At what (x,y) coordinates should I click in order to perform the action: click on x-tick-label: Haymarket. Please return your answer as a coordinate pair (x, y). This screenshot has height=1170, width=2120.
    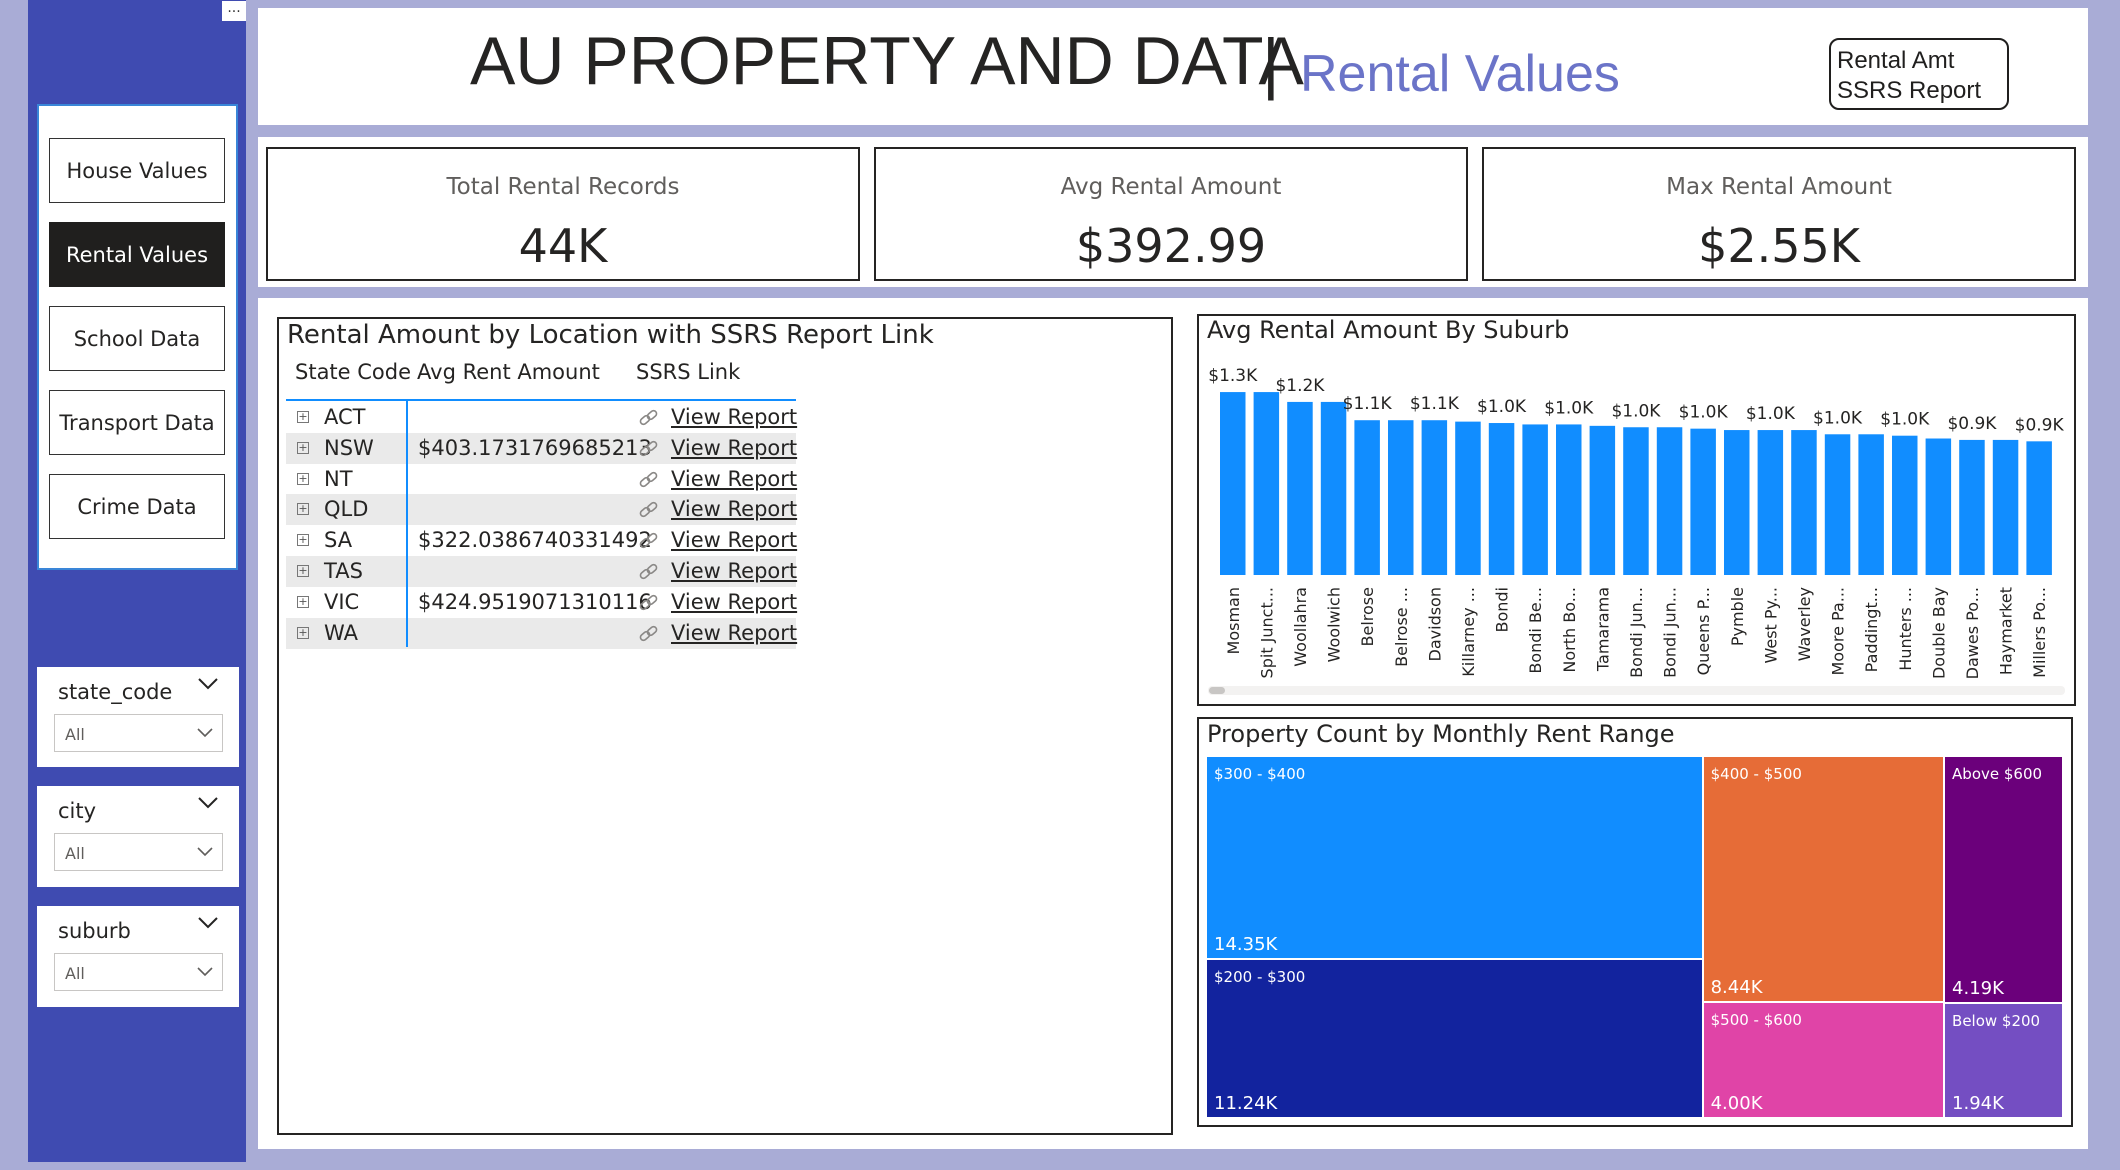
    Looking at the image, I should click on (2006, 631).